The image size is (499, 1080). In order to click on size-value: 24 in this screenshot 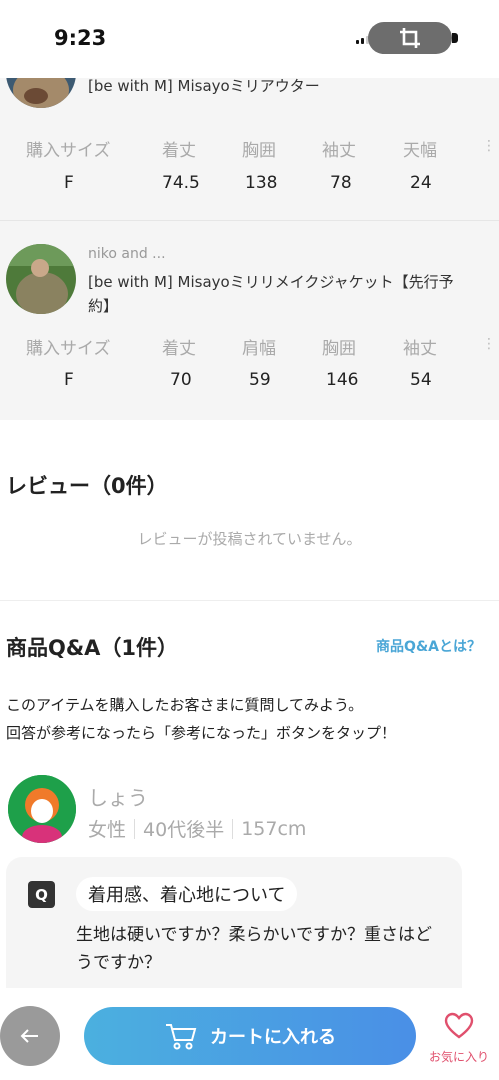, I will do `click(421, 183)`.